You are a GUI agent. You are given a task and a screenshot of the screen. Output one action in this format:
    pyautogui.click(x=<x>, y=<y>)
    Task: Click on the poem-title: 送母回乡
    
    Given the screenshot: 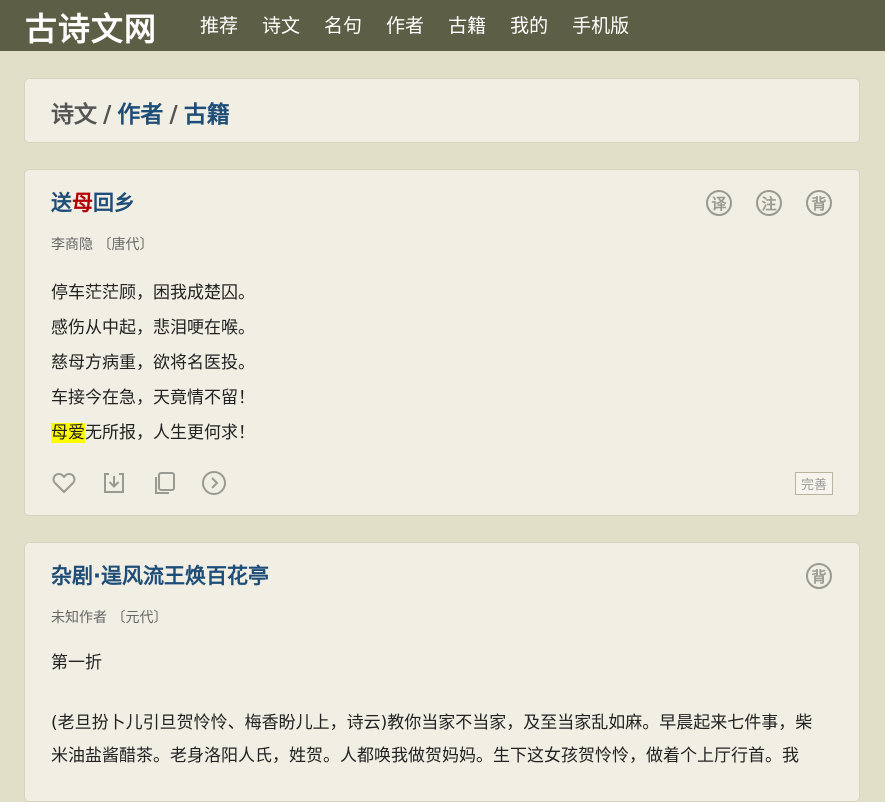 What is the action you would take?
    pyautogui.click(x=93, y=202)
    